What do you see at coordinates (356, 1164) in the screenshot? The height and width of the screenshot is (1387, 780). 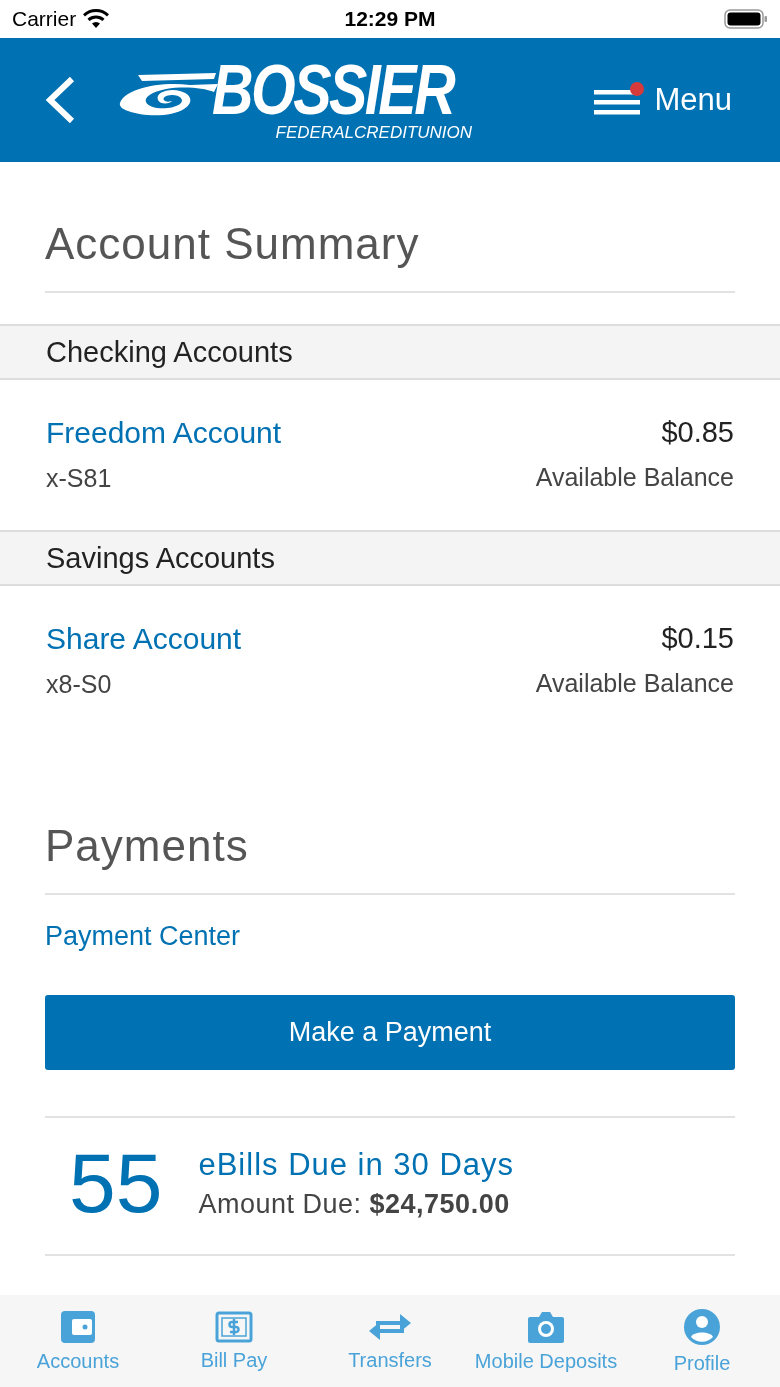 I see `ebills-link: eBills Due in 30 Days` at bounding box center [356, 1164].